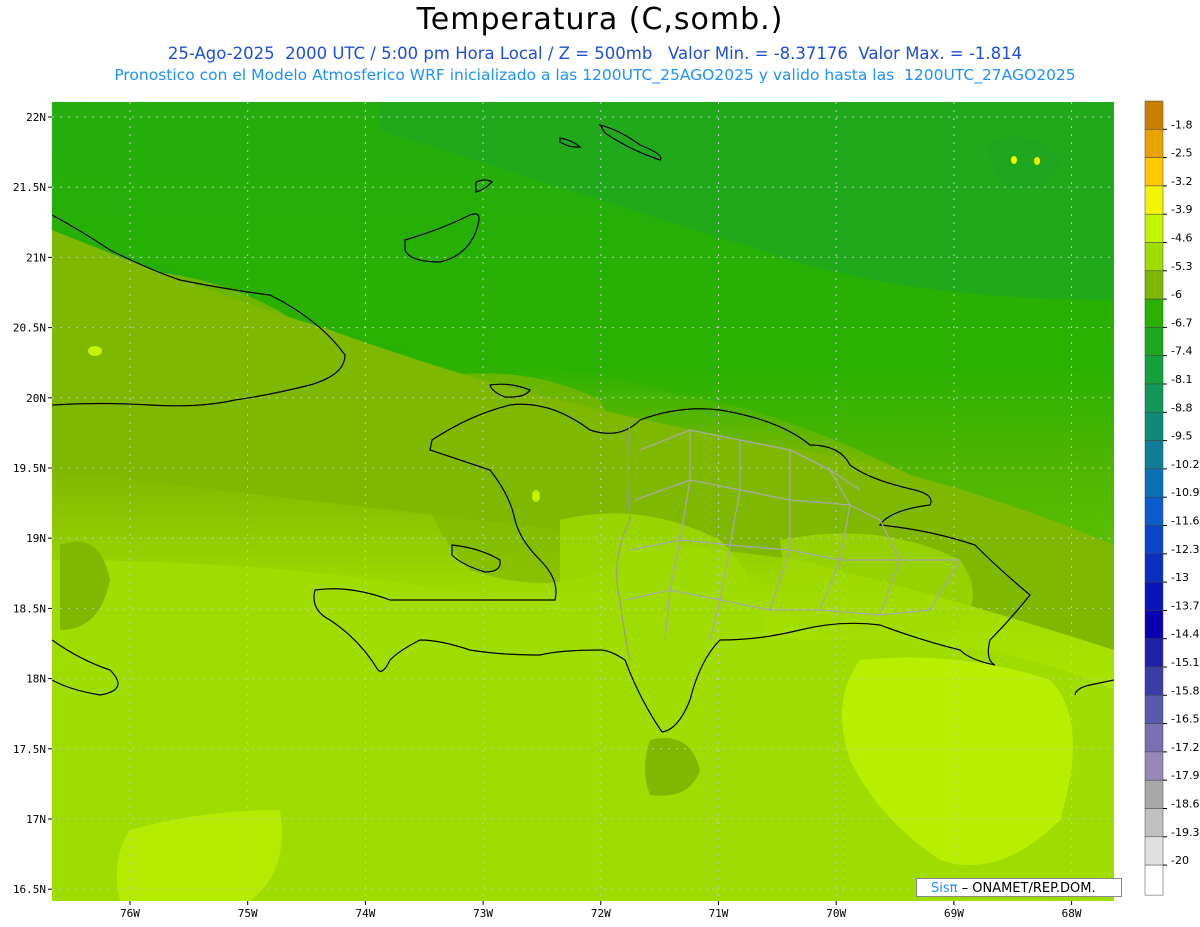 The image size is (1200, 927). What do you see at coordinates (601, 913) in the screenshot?
I see `lon-label: 72W` at bounding box center [601, 913].